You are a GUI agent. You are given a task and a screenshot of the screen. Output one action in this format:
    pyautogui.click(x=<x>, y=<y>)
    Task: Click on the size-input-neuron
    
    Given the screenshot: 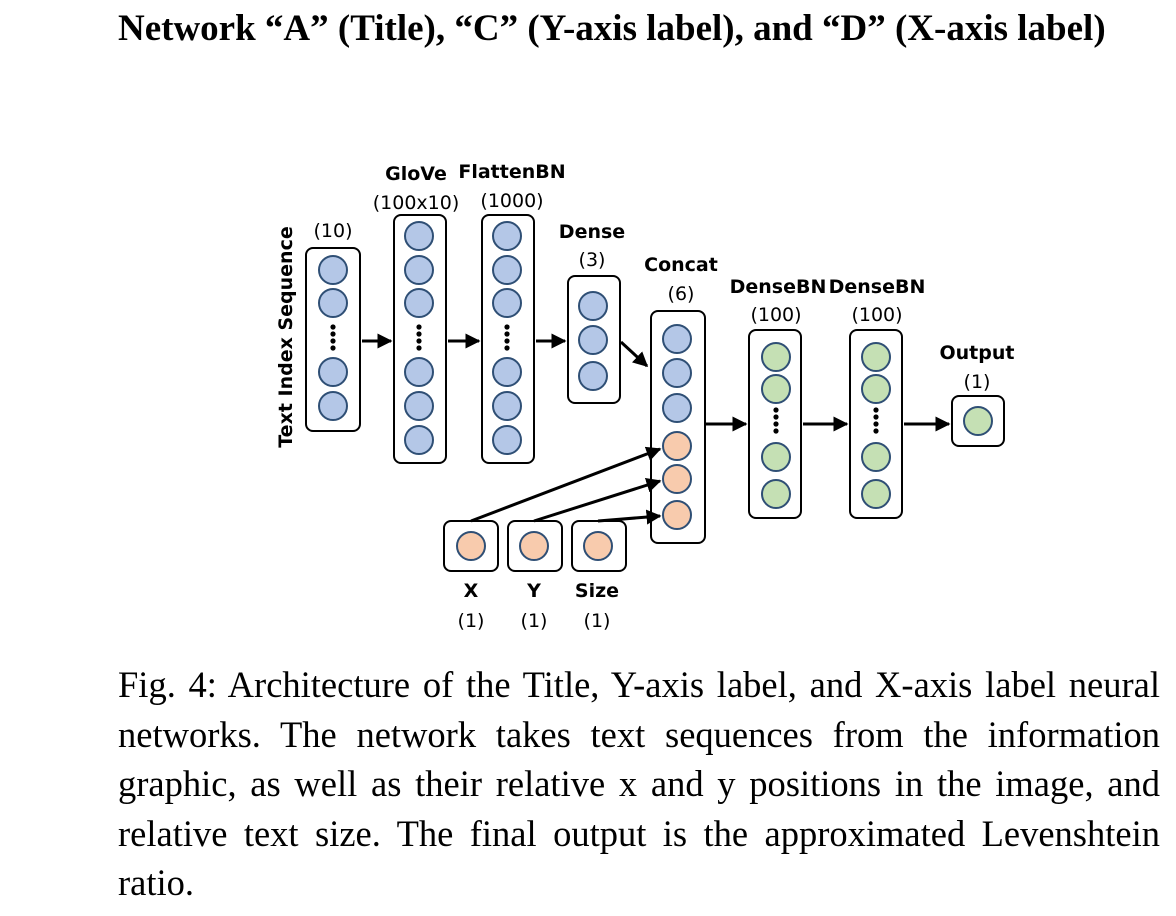 What is the action you would take?
    pyautogui.click(x=598, y=546)
    